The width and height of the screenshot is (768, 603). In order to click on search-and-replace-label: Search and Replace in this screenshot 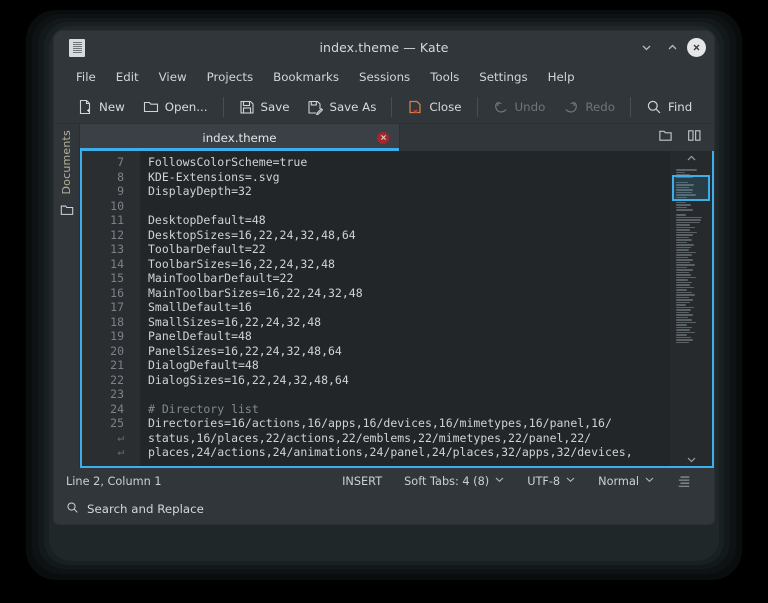, I will do `click(145, 509)`.